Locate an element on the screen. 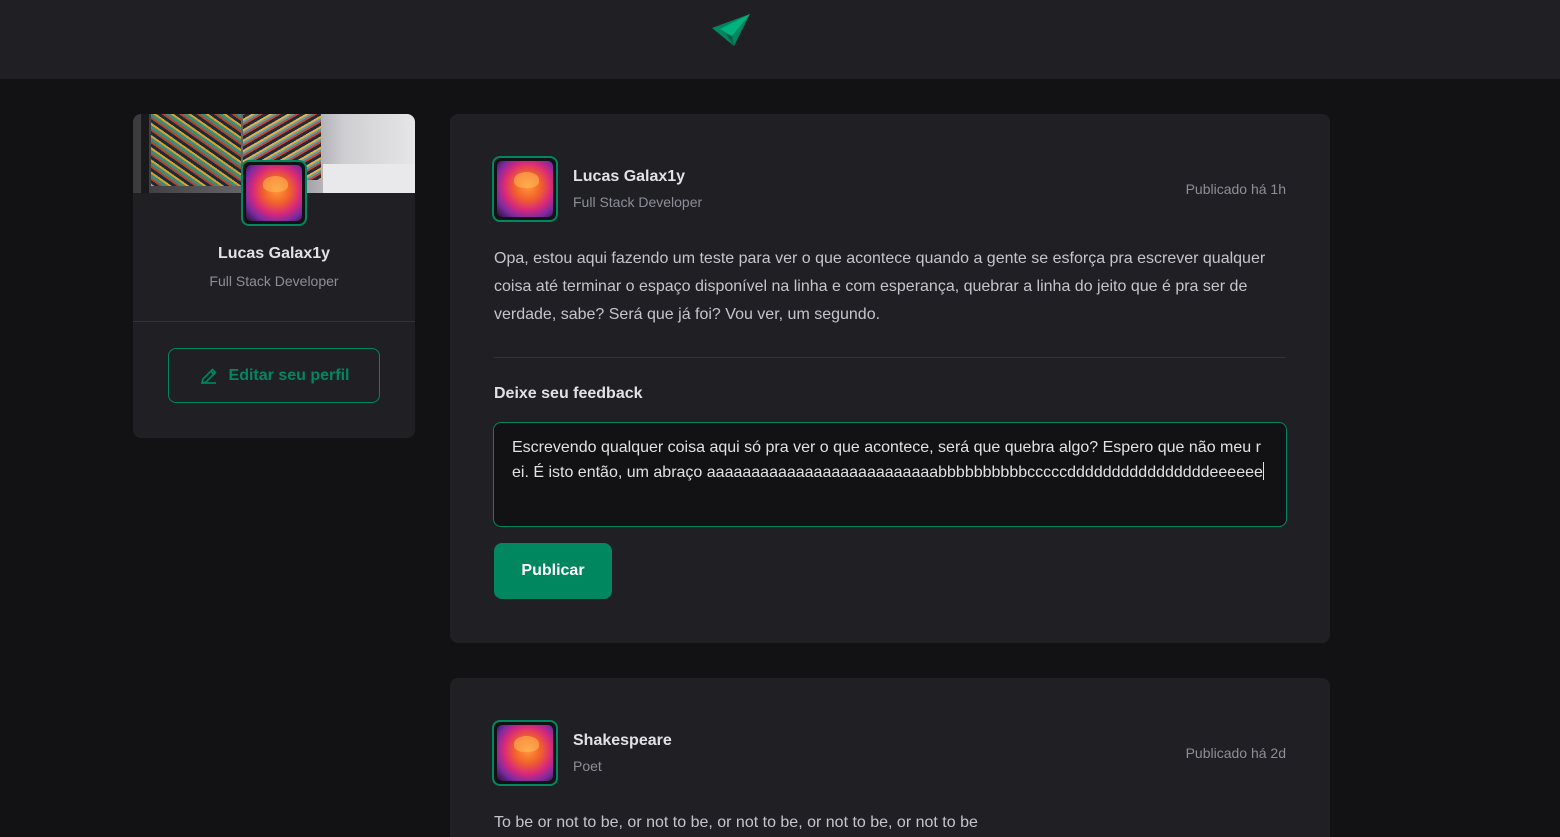 The image size is (1560, 837). author-role: Full Stack Developer is located at coordinates (638, 202).